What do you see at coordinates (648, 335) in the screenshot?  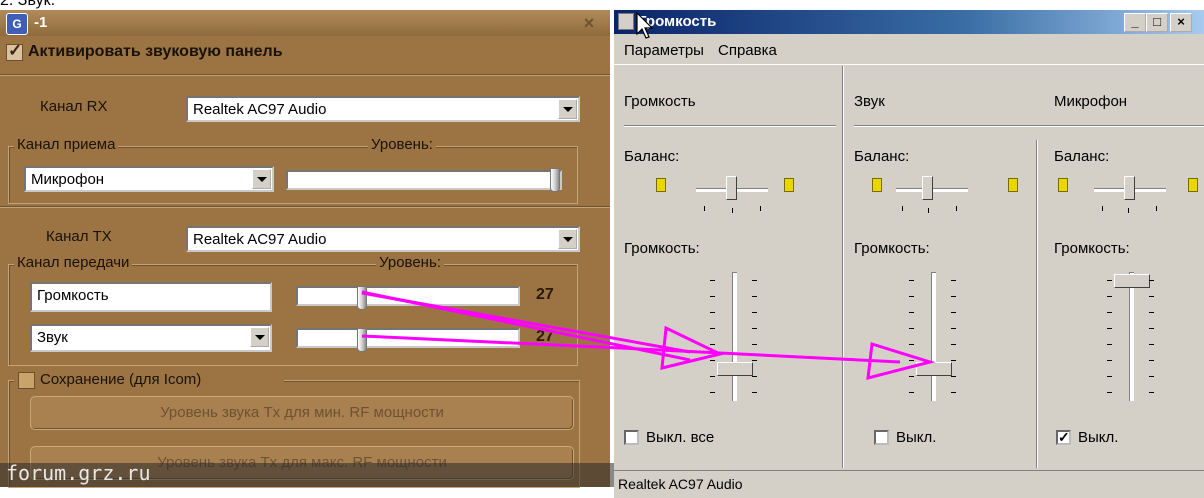 I see `annotation-arrows` at bounding box center [648, 335].